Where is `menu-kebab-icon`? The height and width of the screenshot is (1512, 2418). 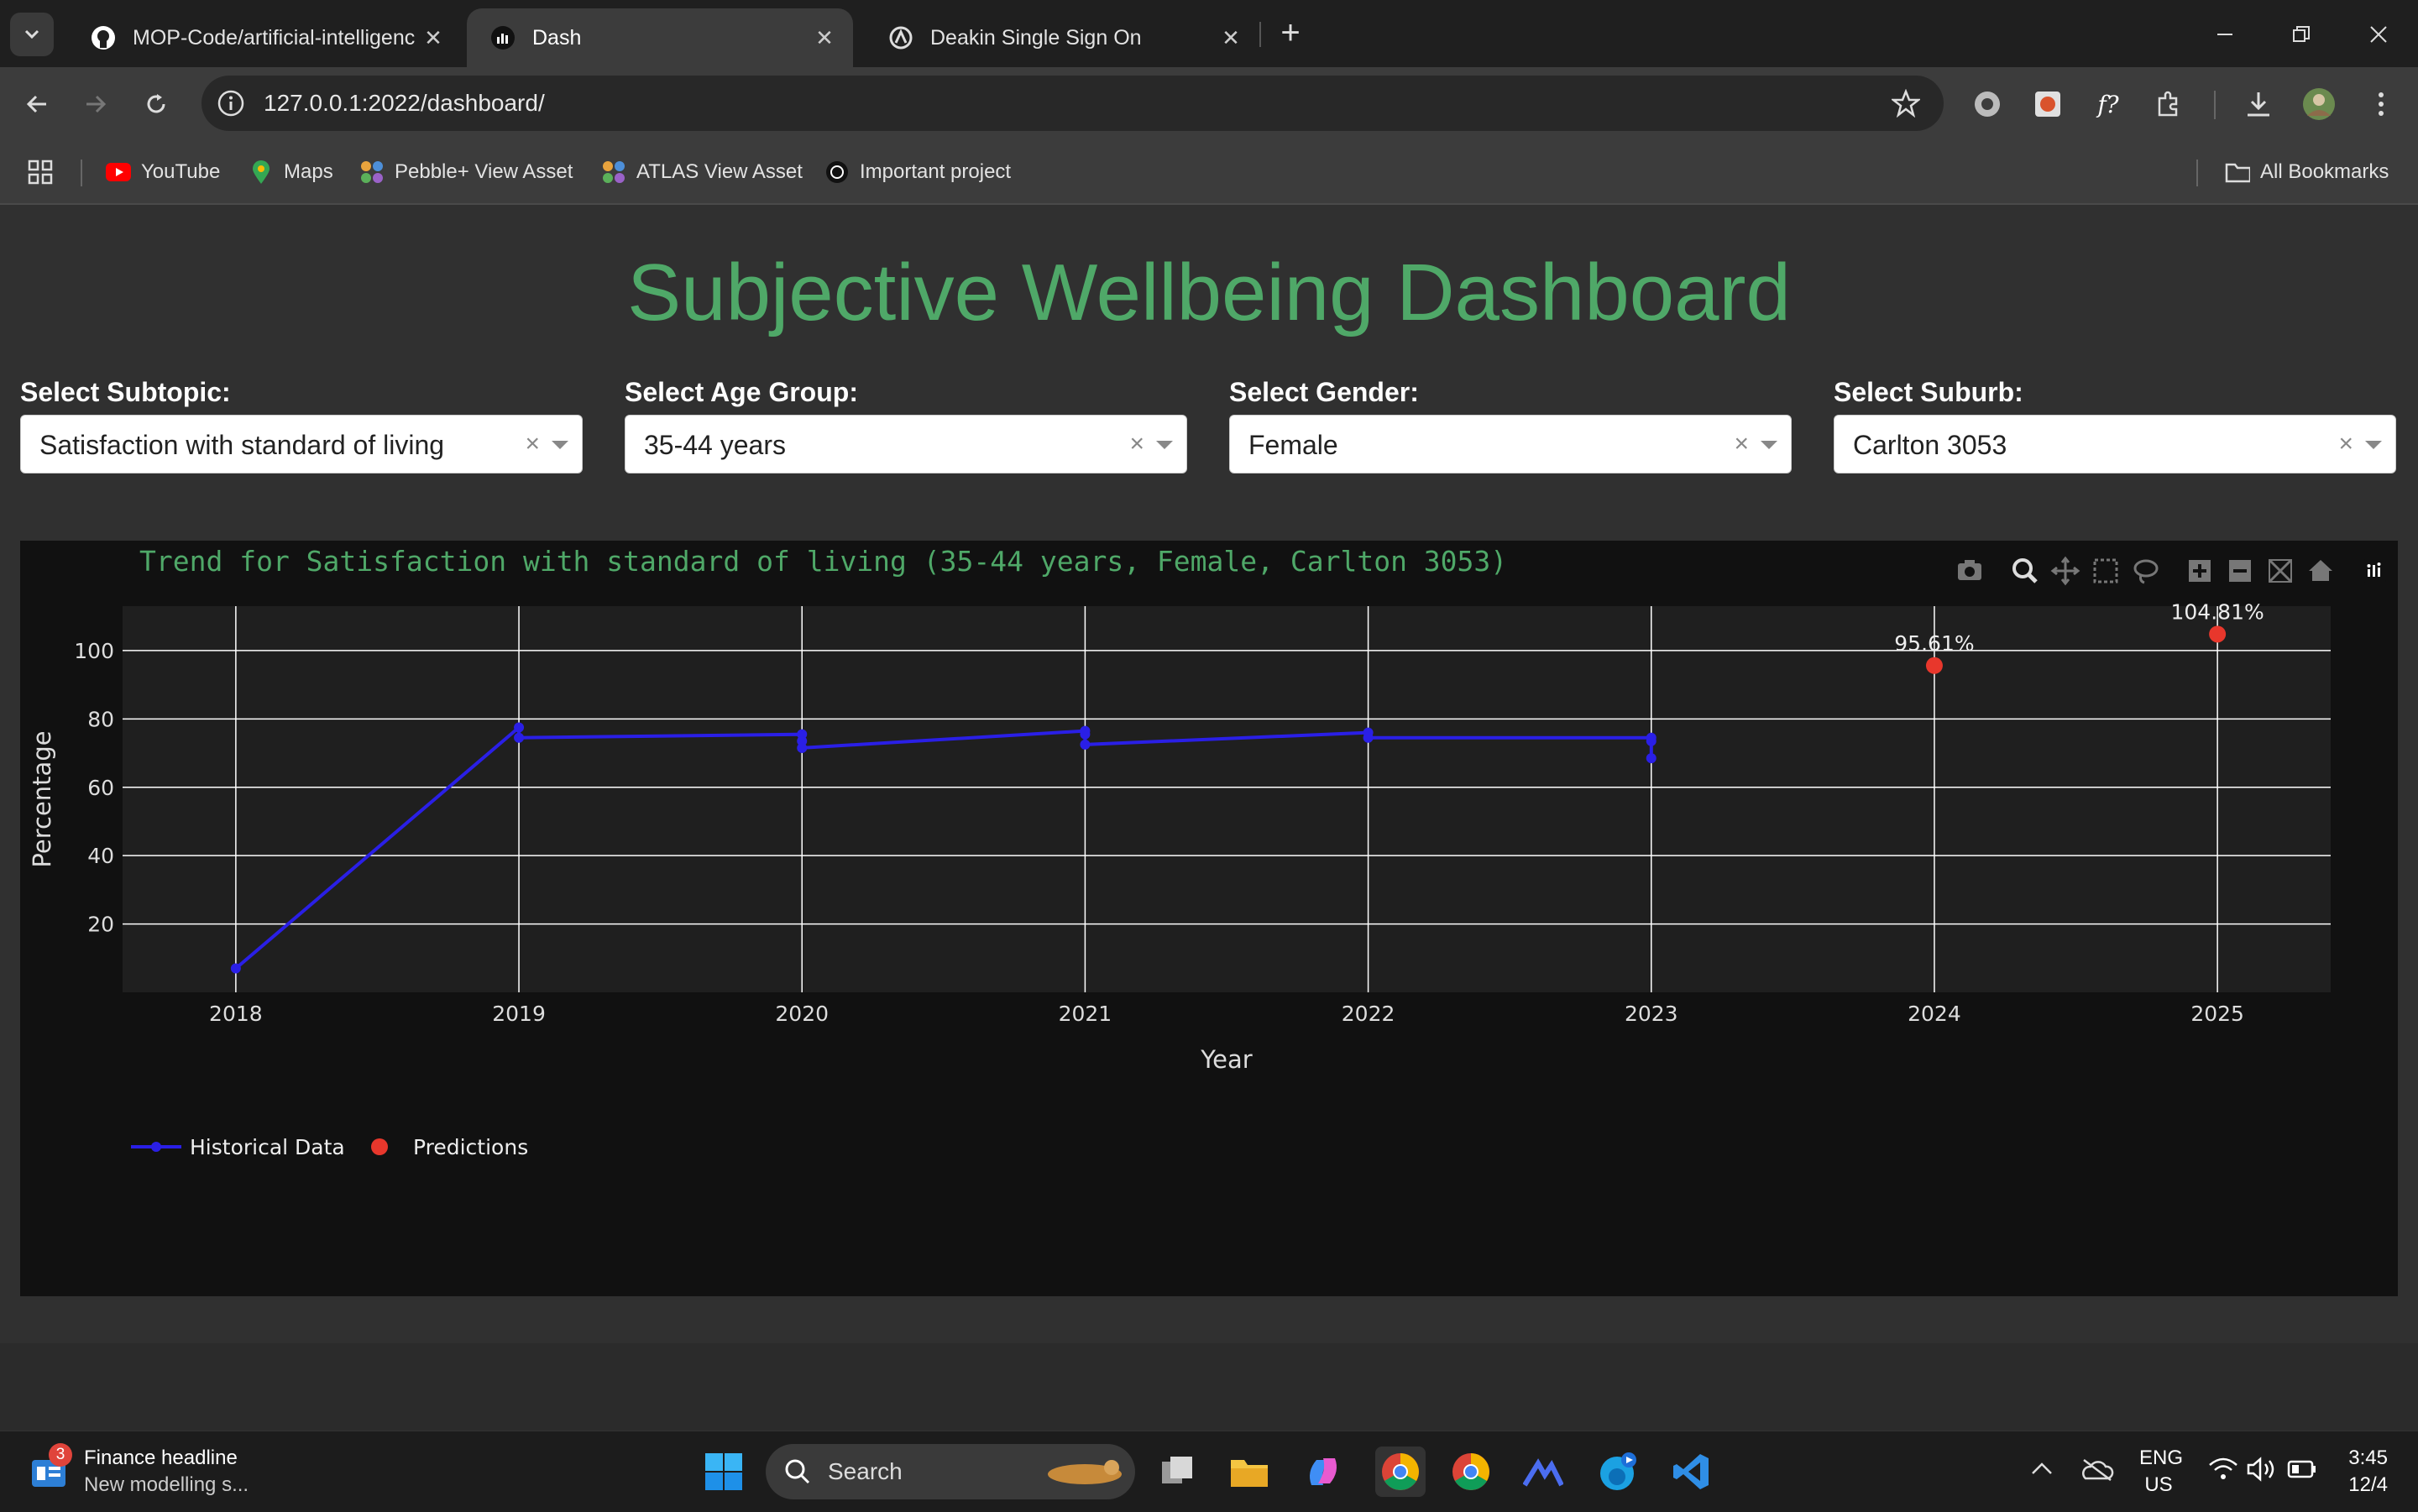
menu-kebab-icon is located at coordinates (2381, 104).